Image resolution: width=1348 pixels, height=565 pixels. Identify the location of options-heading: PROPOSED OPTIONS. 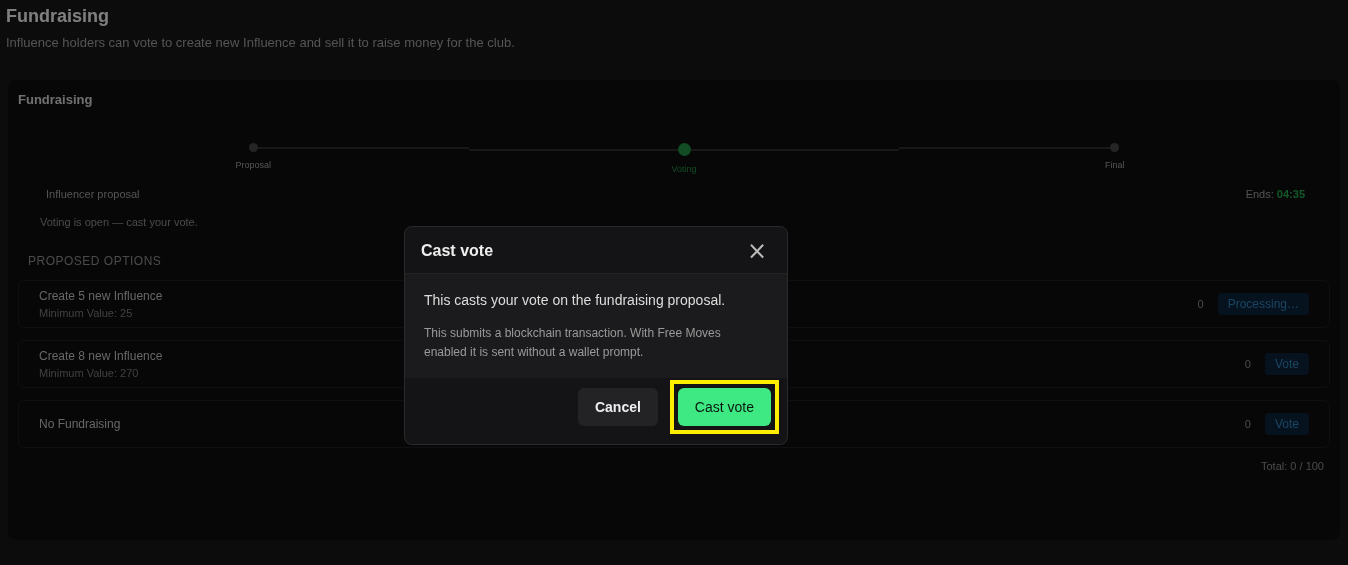
(95, 261).